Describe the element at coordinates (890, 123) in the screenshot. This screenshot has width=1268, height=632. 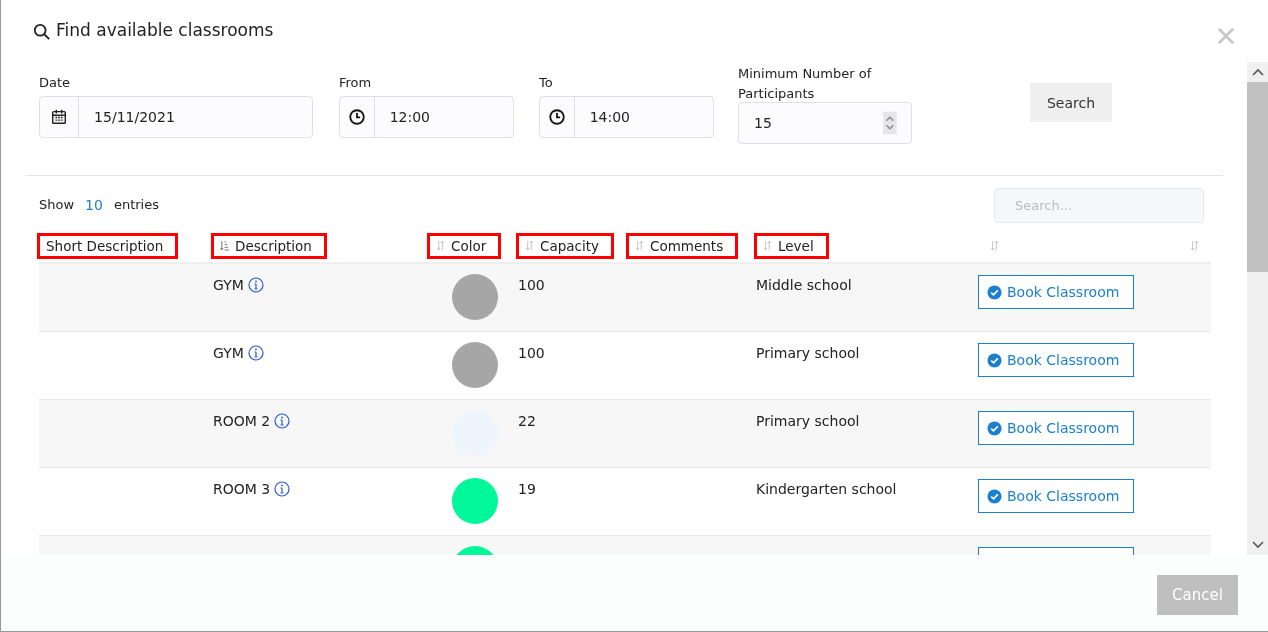
I see `spinner-icon` at that location.